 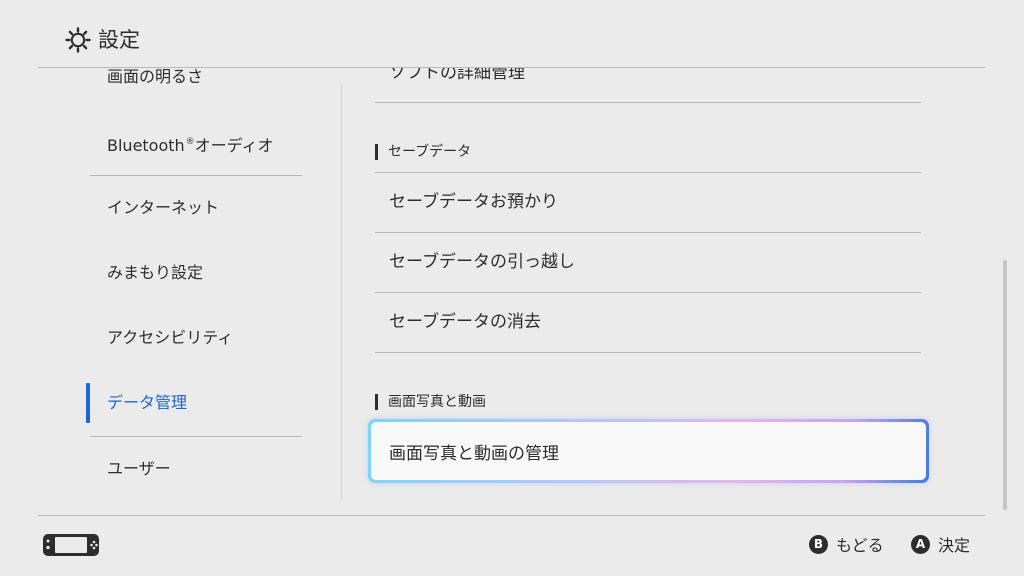 What do you see at coordinates (437, 402) in the screenshot?
I see `section-title: 画面写真と動画` at bounding box center [437, 402].